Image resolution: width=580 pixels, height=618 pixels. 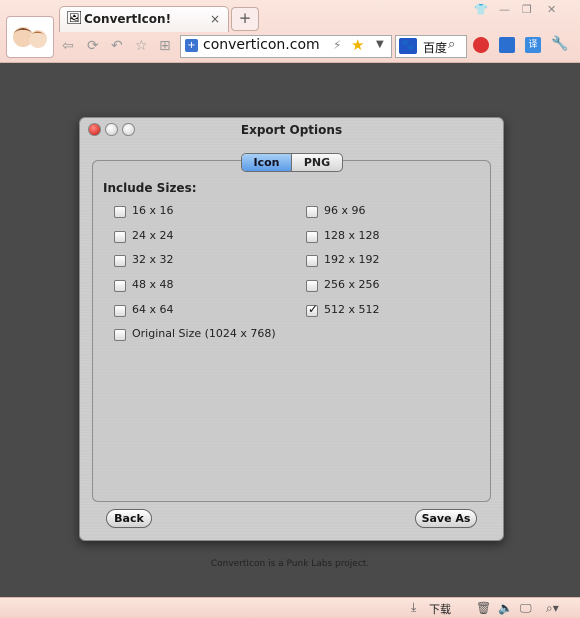 What do you see at coordinates (153, 259) in the screenshot?
I see `size-label: 32 x 32` at bounding box center [153, 259].